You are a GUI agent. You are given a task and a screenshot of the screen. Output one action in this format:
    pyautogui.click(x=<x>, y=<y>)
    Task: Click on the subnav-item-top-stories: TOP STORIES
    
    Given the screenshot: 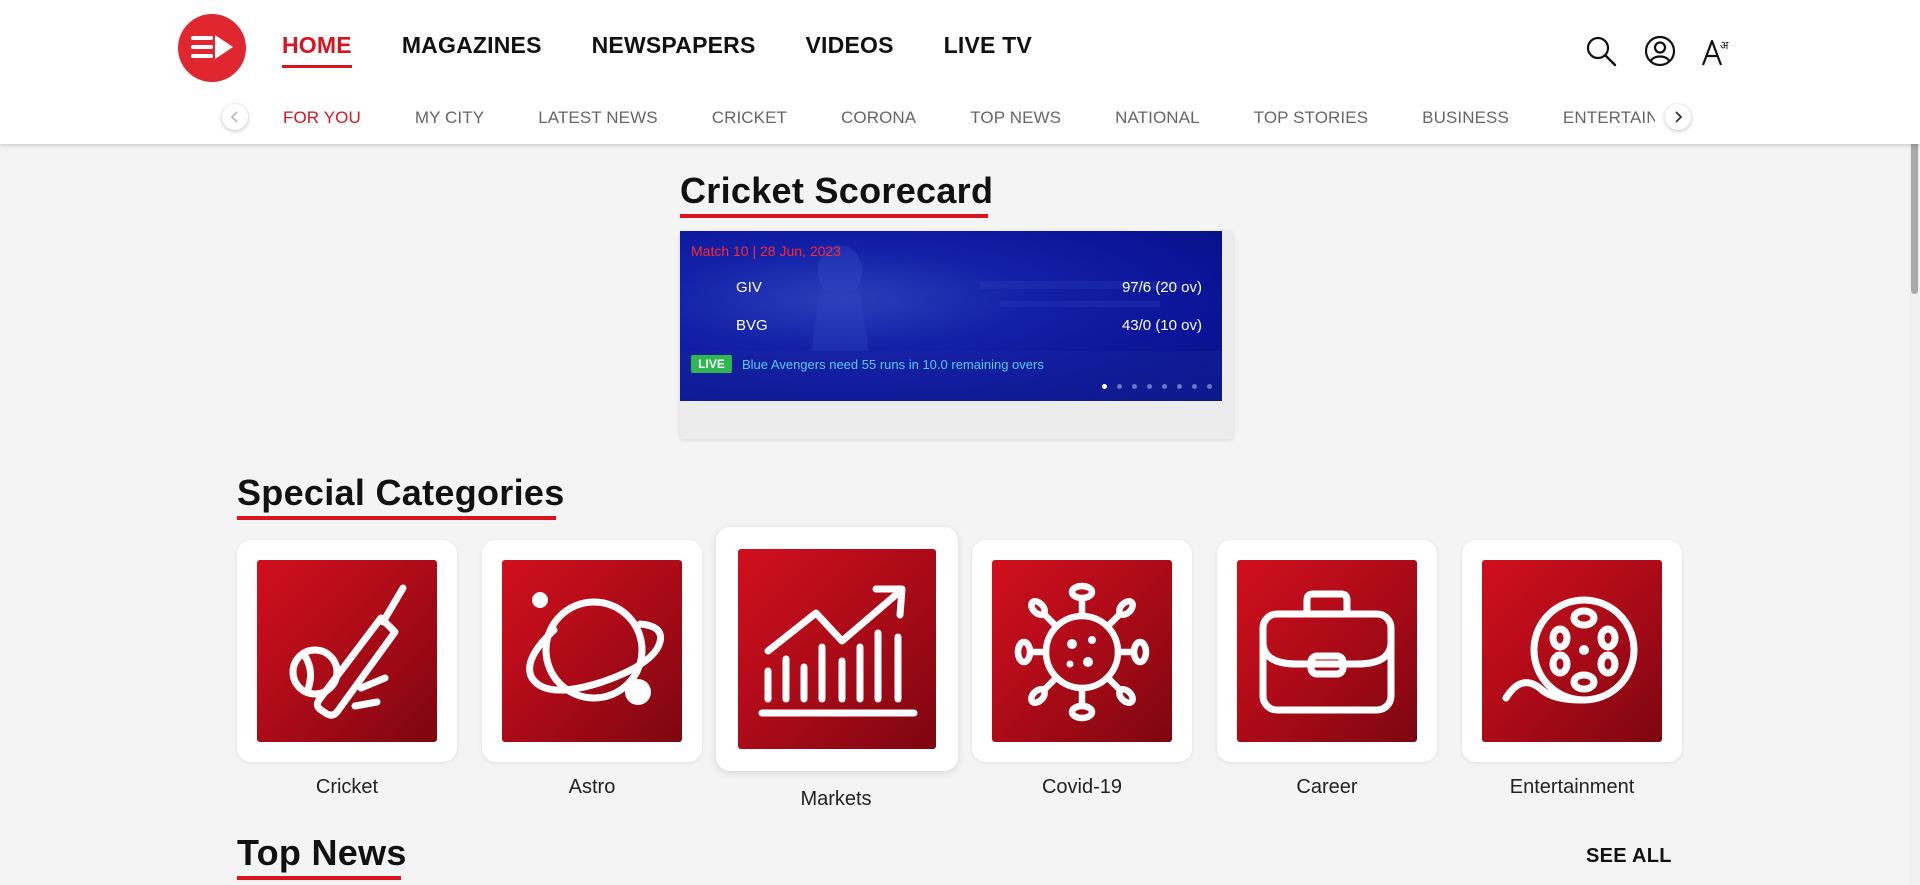 What is the action you would take?
    pyautogui.click(x=1311, y=118)
    